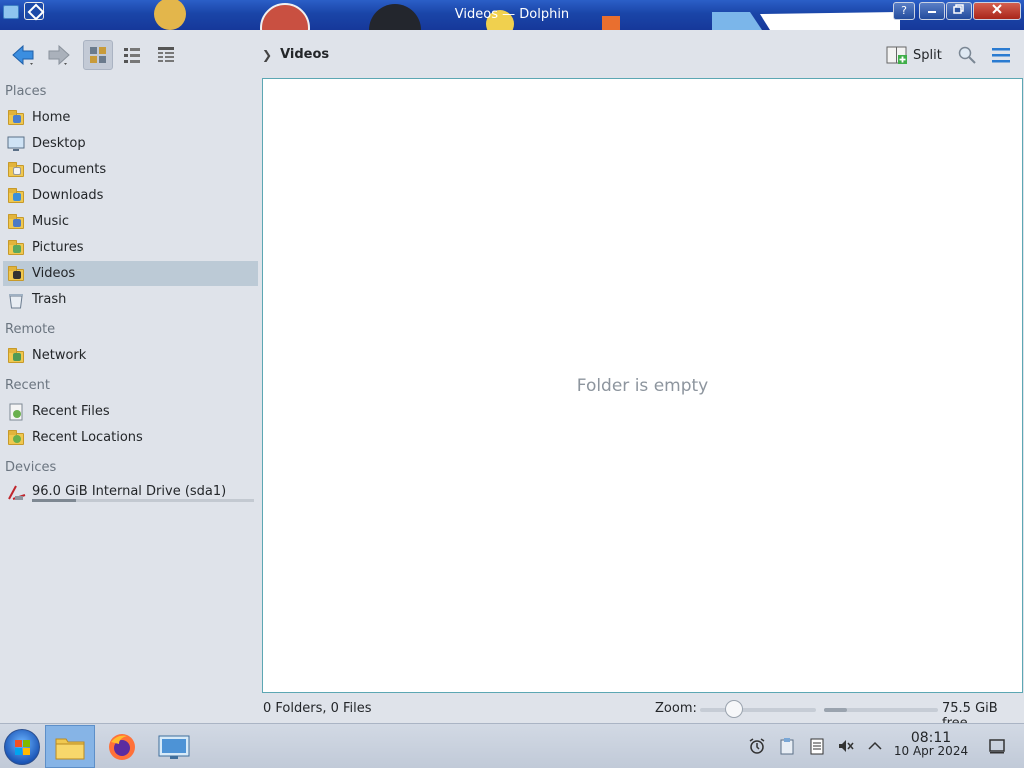 The image size is (1024, 768). Describe the element at coordinates (87, 437) in the screenshot. I see `place-label: Recent Locations` at that location.